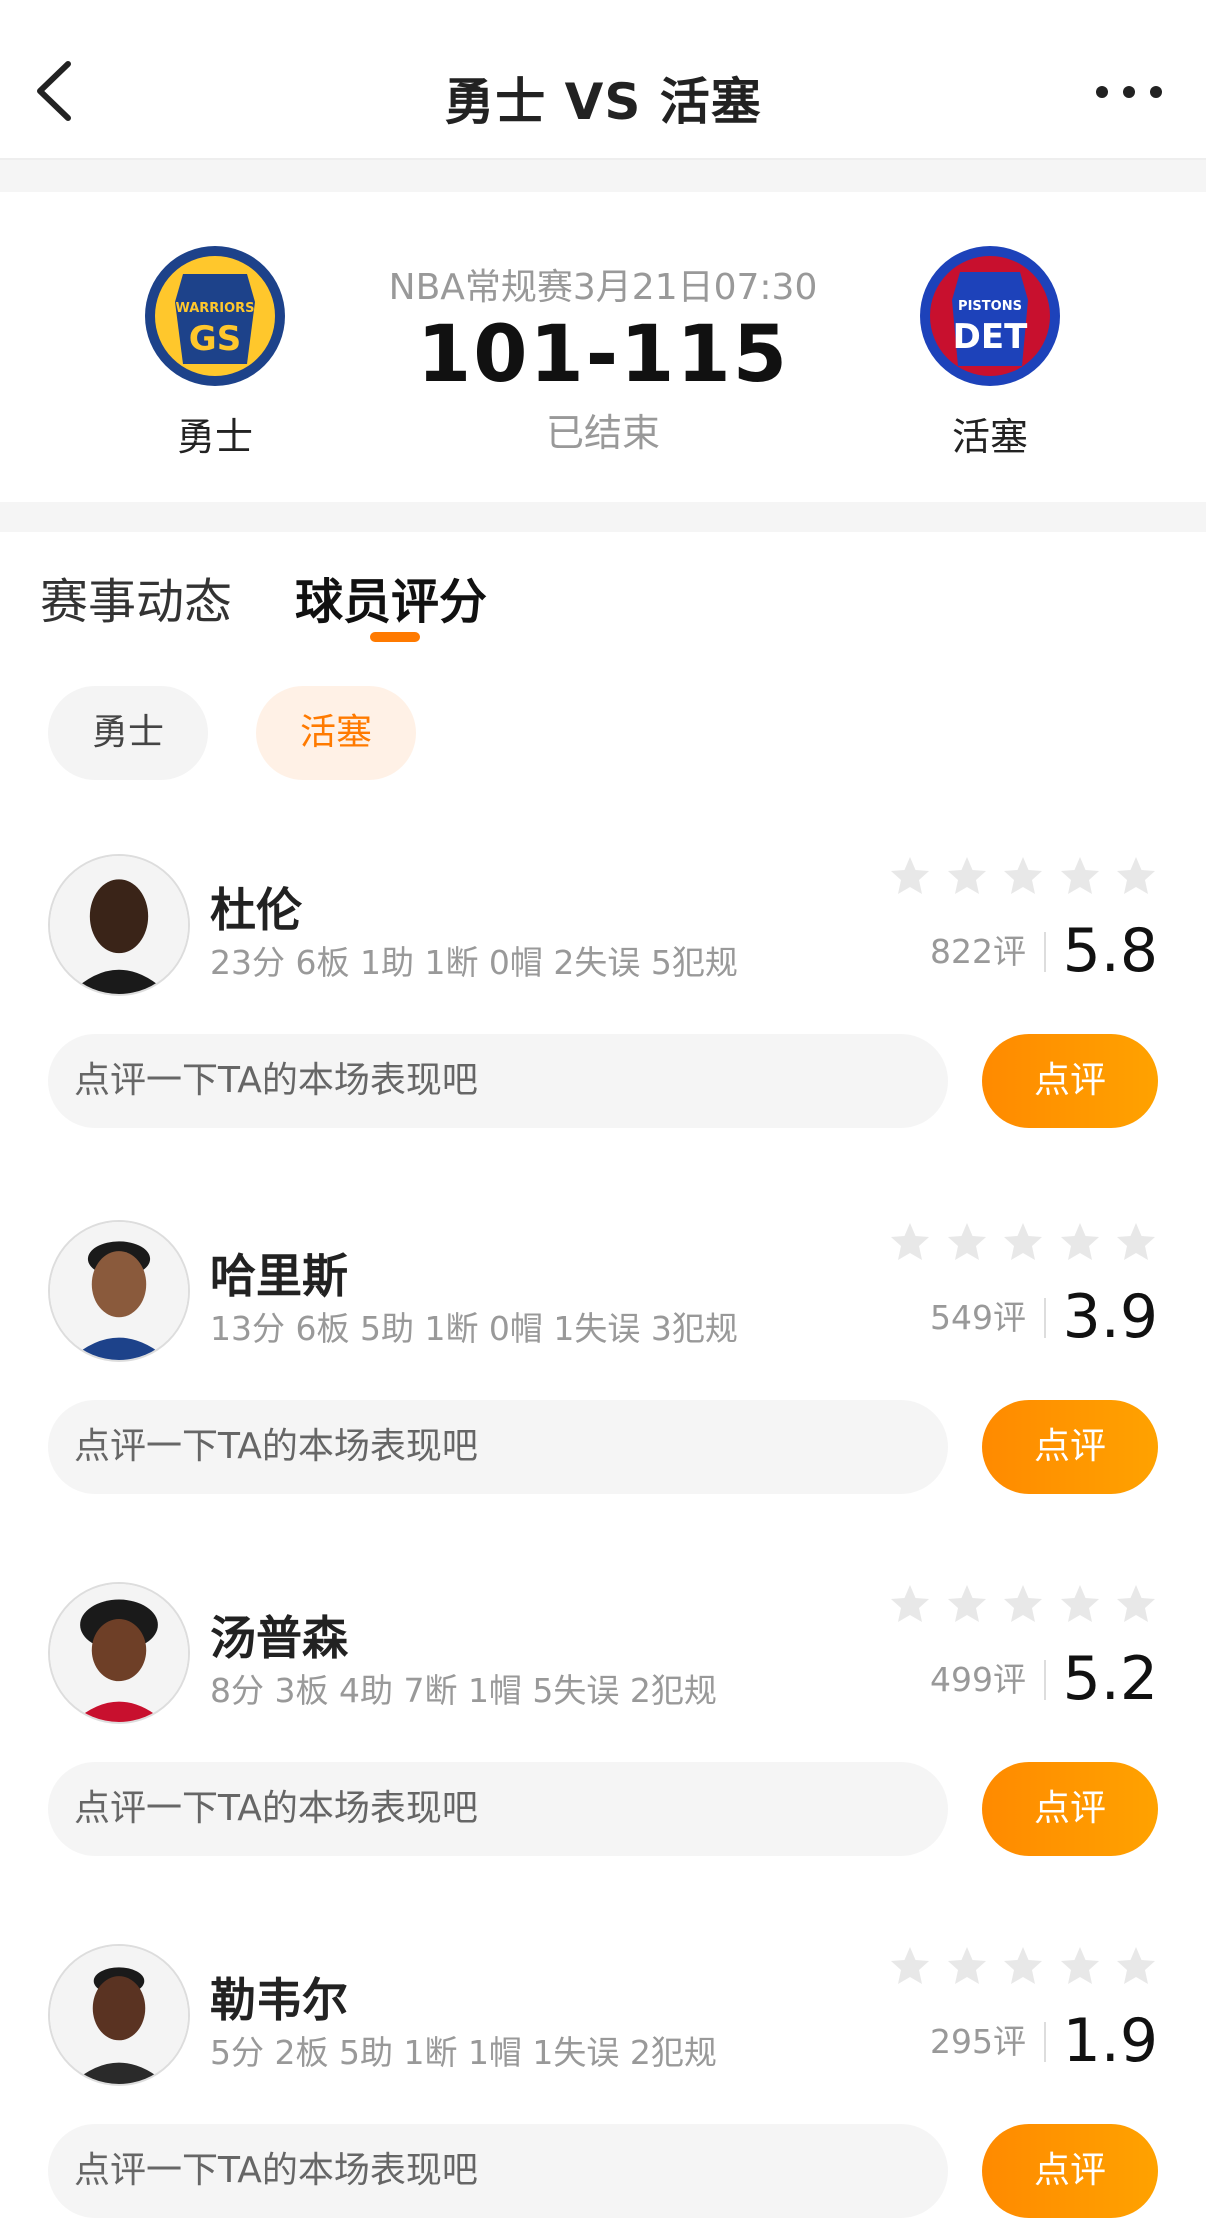 The image size is (1206, 2237). What do you see at coordinates (1110, 951) in the screenshot?
I see `rating-score: 5.8` at bounding box center [1110, 951].